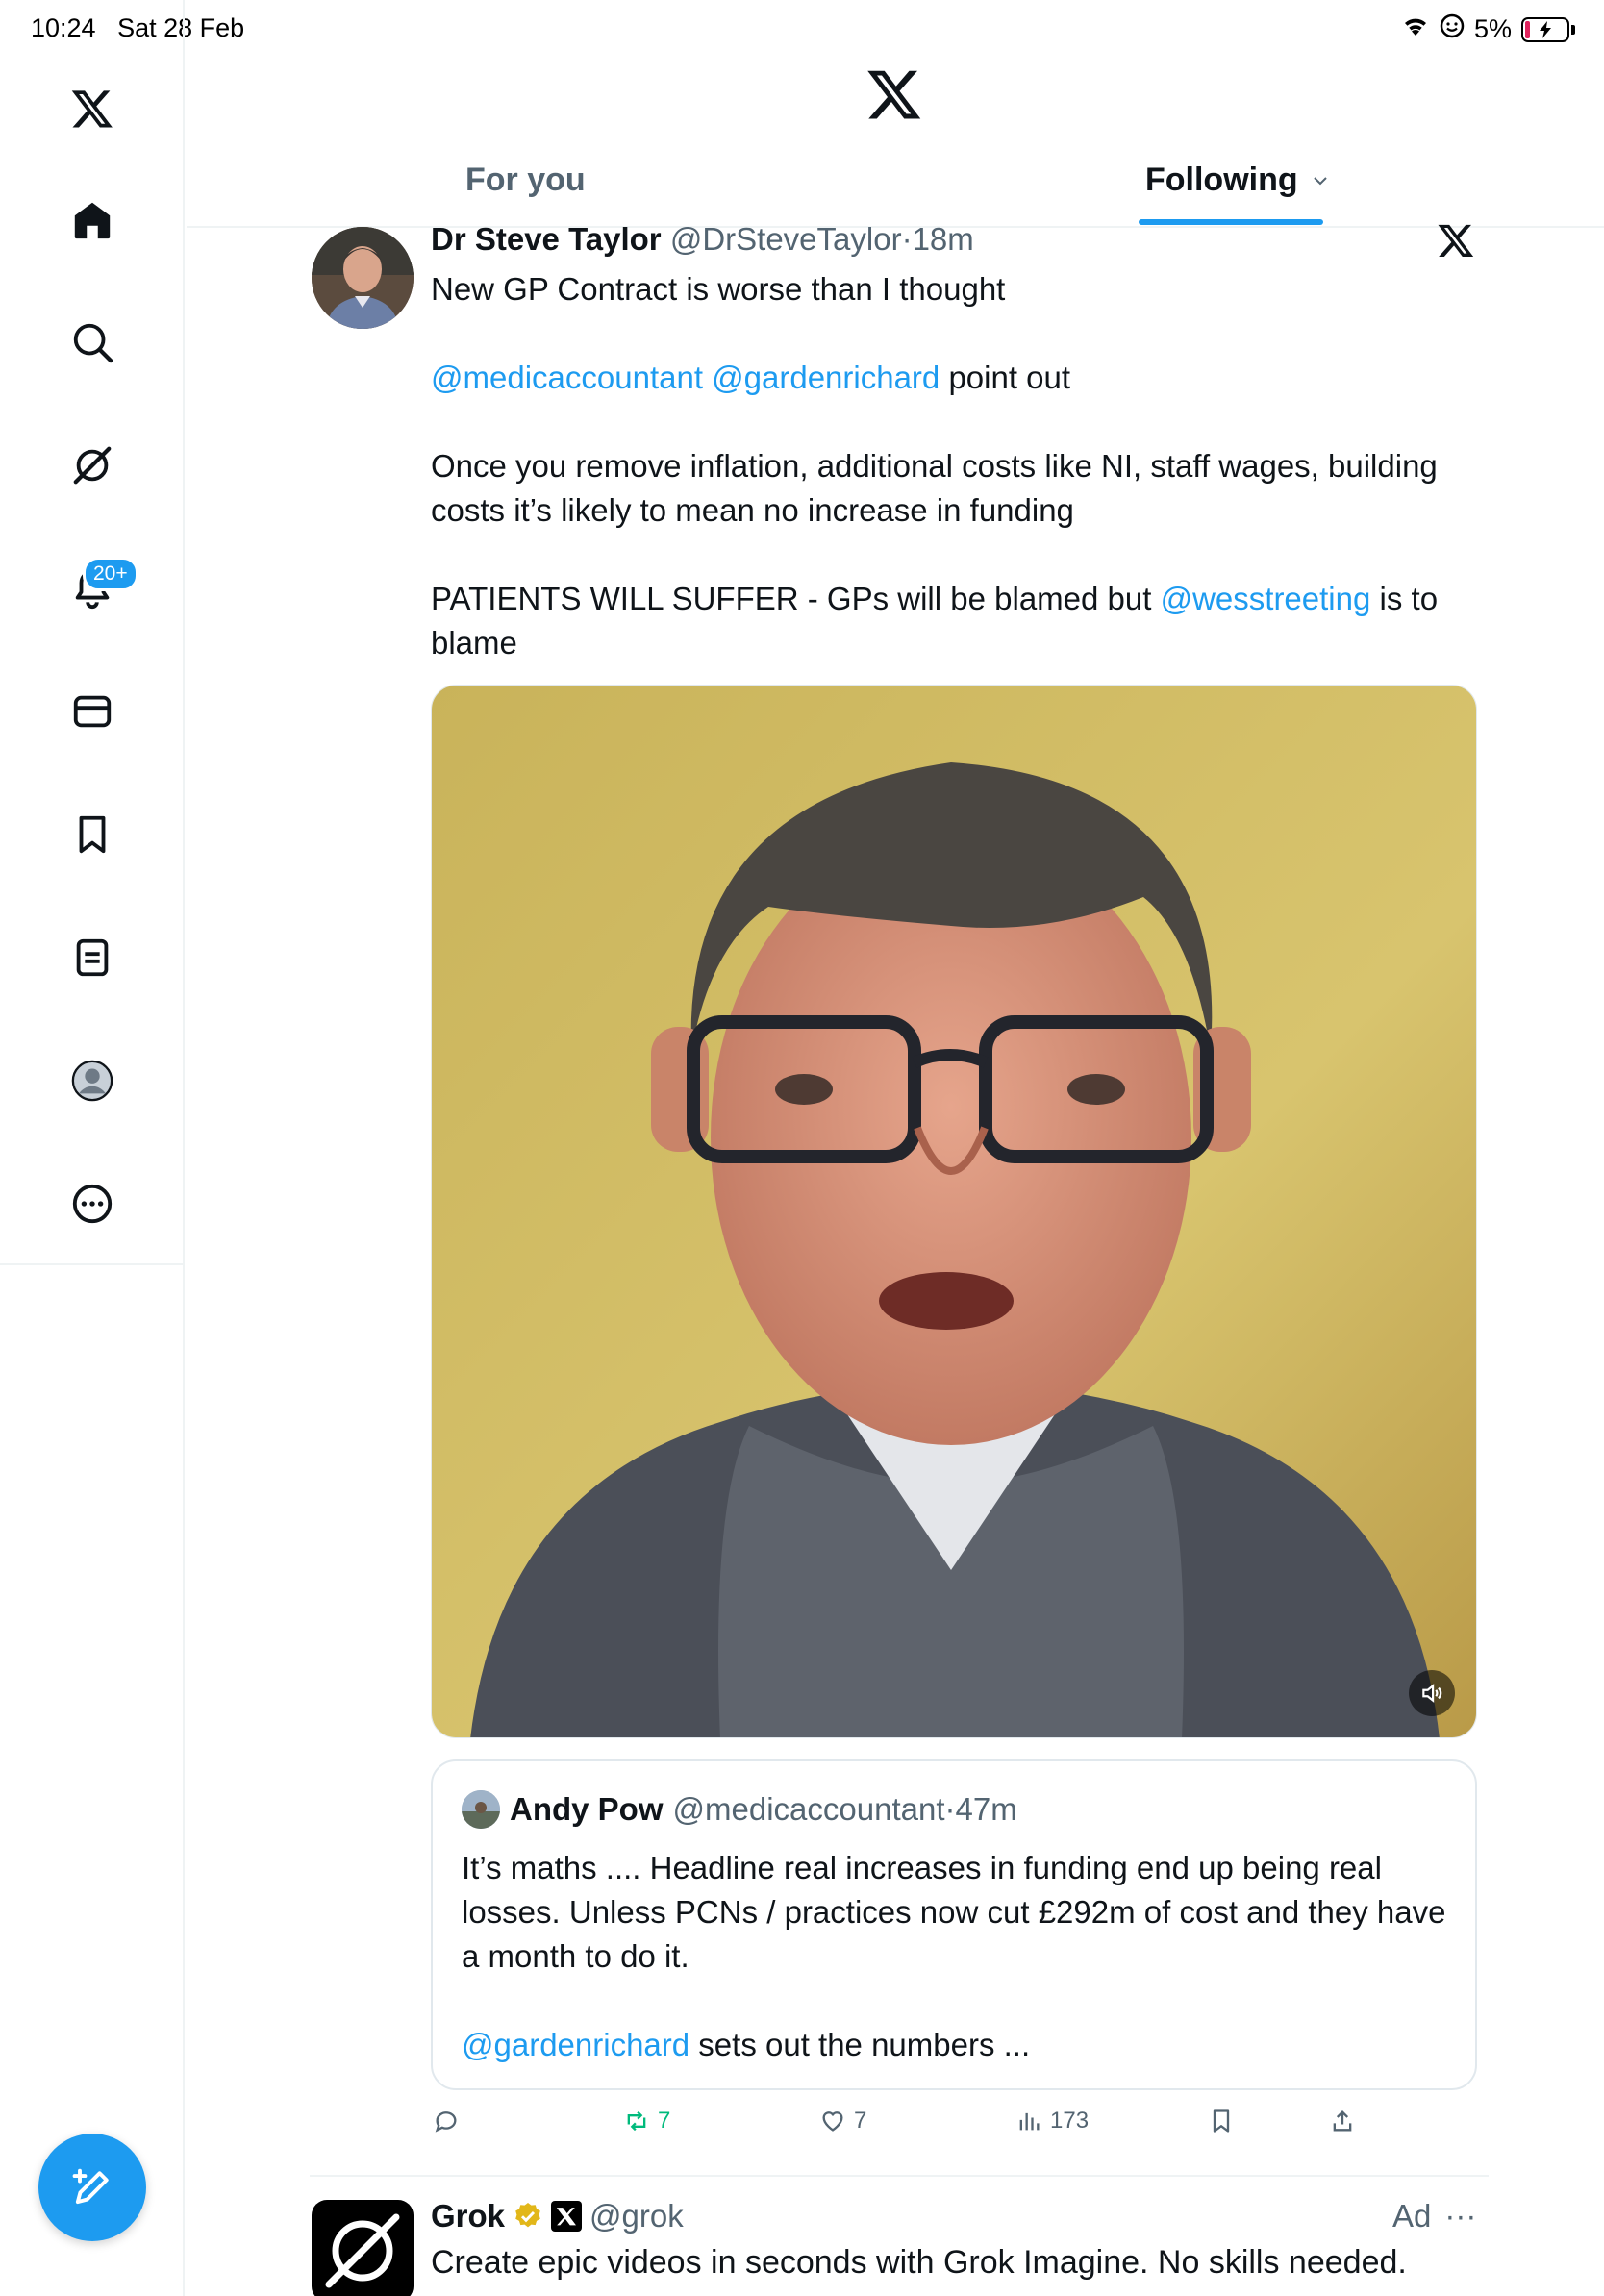 The width and height of the screenshot is (1604, 2296). Describe the element at coordinates (1573, 29) in the screenshot. I see `battery-tip` at that location.